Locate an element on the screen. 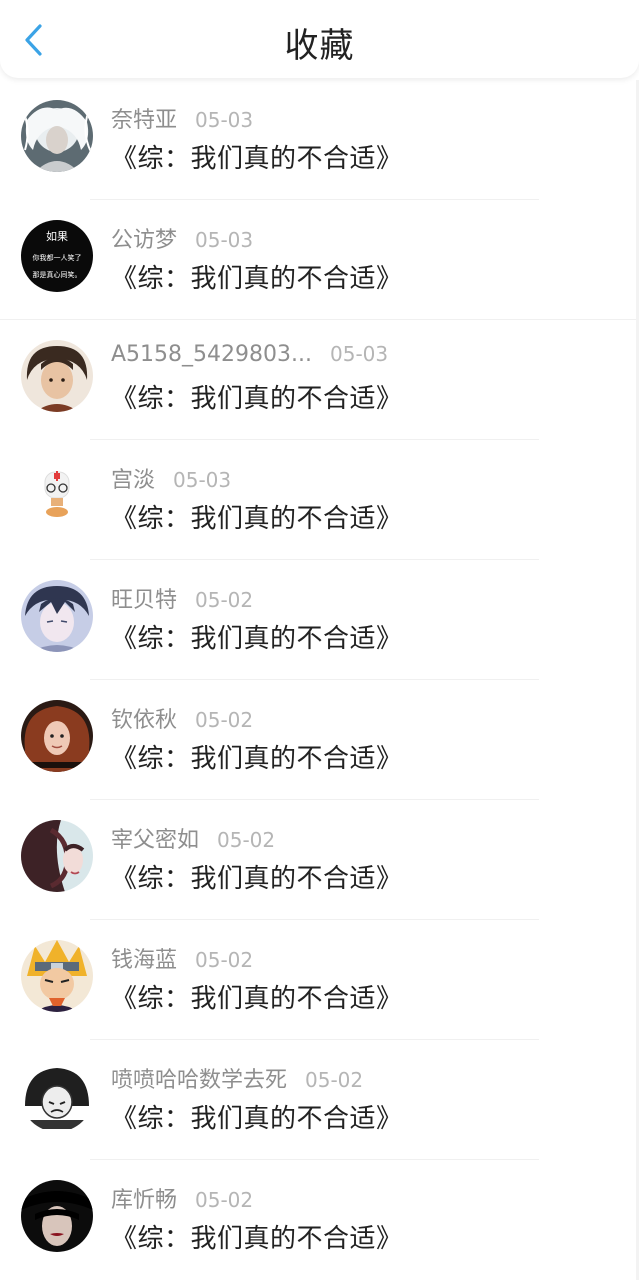 The image size is (639, 1280). avatar-text: 那是真心同笑。 is located at coordinates (57, 274).